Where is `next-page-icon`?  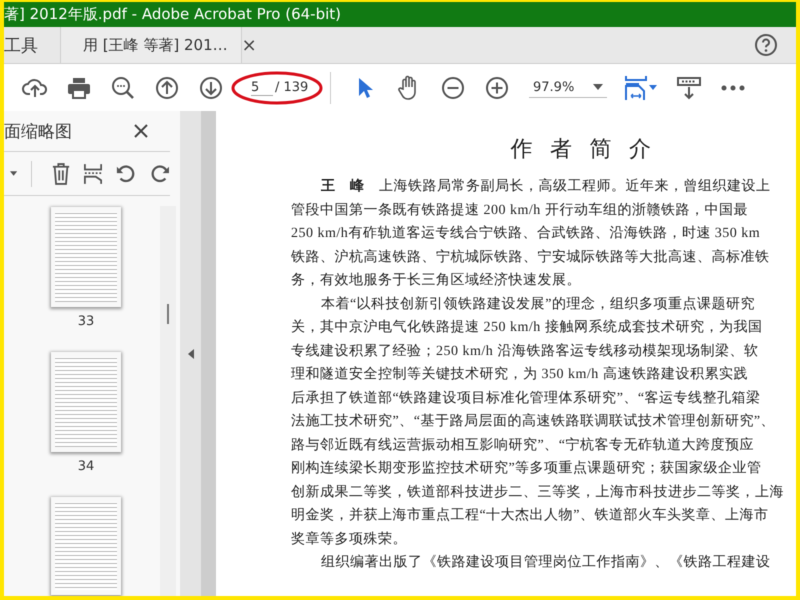 next-page-icon is located at coordinates (211, 88).